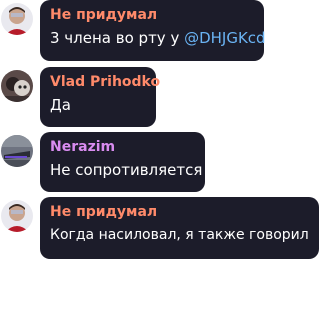 This screenshot has height=309, width=320. Describe the element at coordinates (122, 147) in the screenshot. I see `message-author: Nerazim` at that location.